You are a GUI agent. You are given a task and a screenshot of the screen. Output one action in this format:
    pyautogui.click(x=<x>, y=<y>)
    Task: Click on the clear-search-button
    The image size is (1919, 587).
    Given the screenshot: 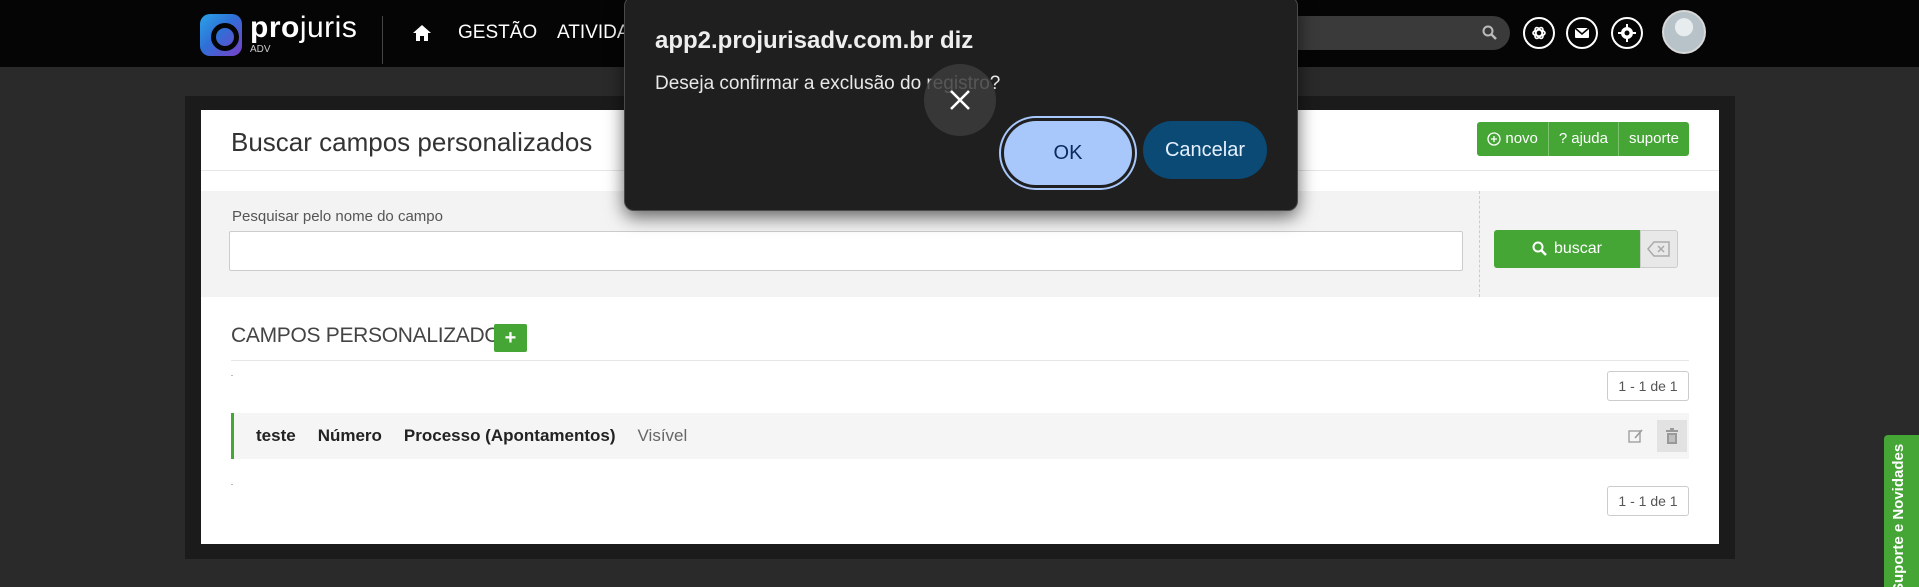 What is the action you would take?
    pyautogui.click(x=1659, y=249)
    